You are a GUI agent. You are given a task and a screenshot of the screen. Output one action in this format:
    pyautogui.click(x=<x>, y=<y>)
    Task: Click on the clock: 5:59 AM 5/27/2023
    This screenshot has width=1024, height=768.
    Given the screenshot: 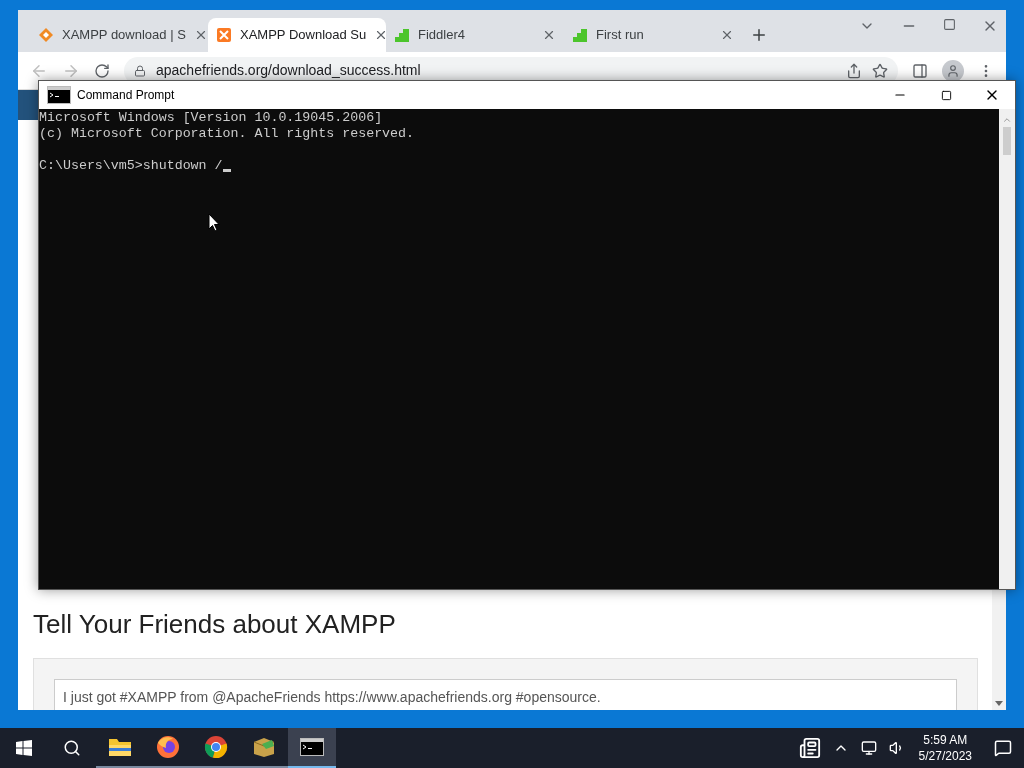 What is the action you would take?
    pyautogui.click(x=945, y=748)
    